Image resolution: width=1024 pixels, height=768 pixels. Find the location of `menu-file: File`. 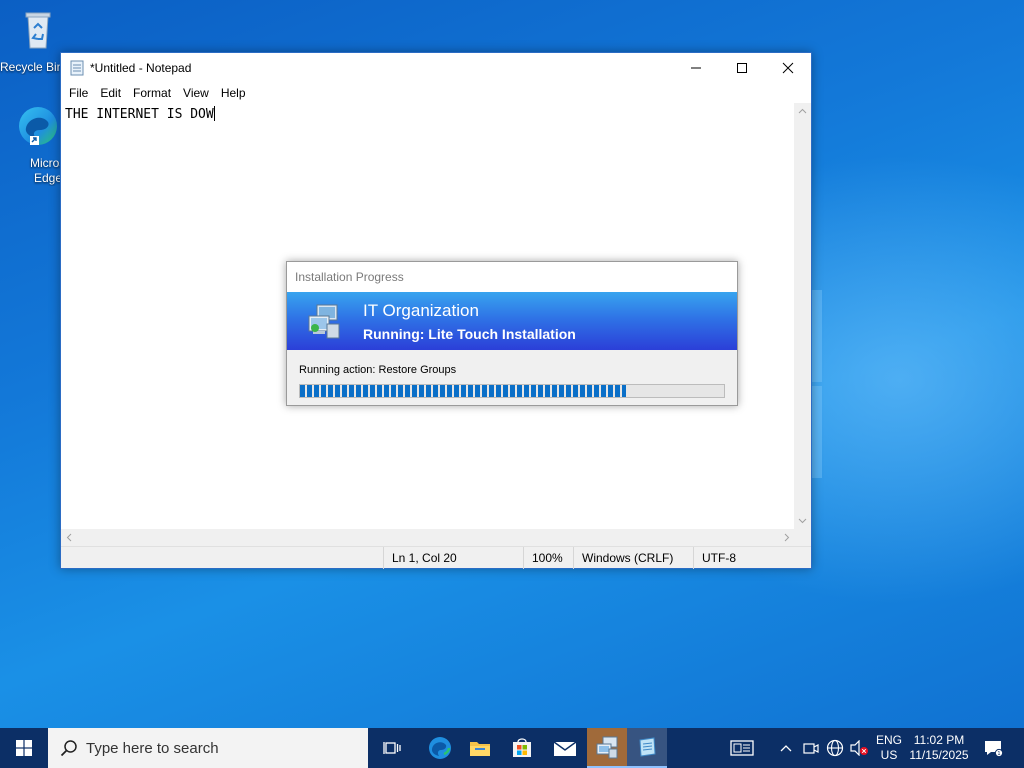

menu-file: File is located at coordinates (78, 93).